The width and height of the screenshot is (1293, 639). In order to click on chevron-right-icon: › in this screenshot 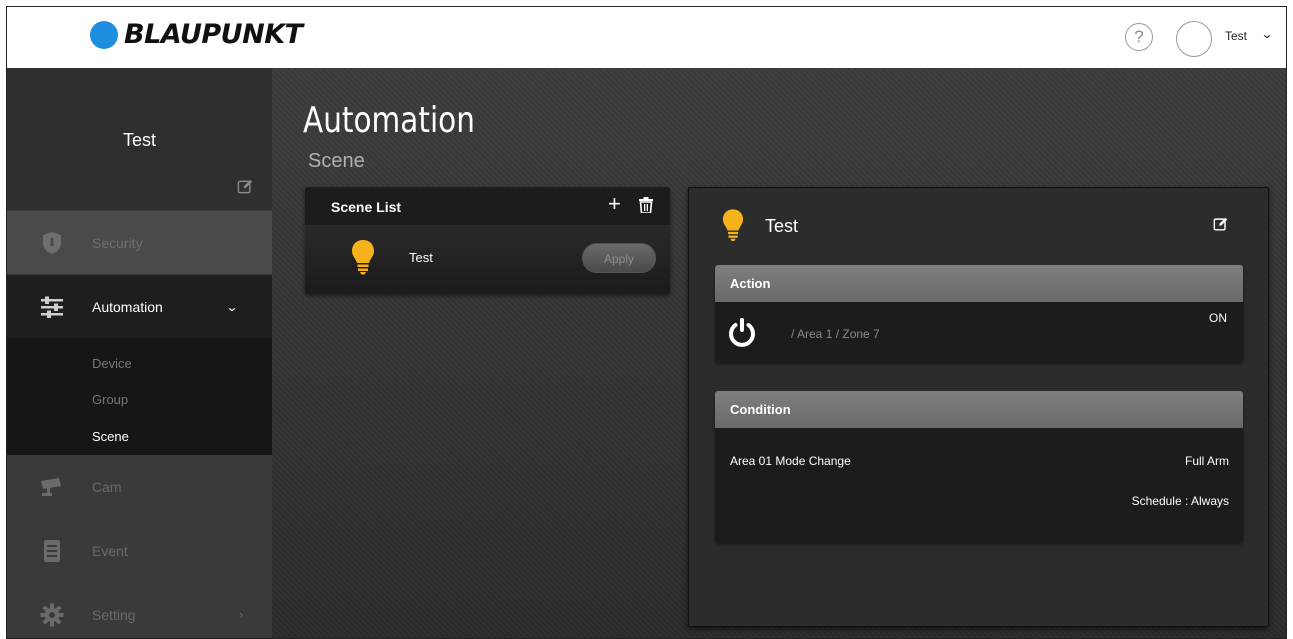, I will do `click(241, 614)`.